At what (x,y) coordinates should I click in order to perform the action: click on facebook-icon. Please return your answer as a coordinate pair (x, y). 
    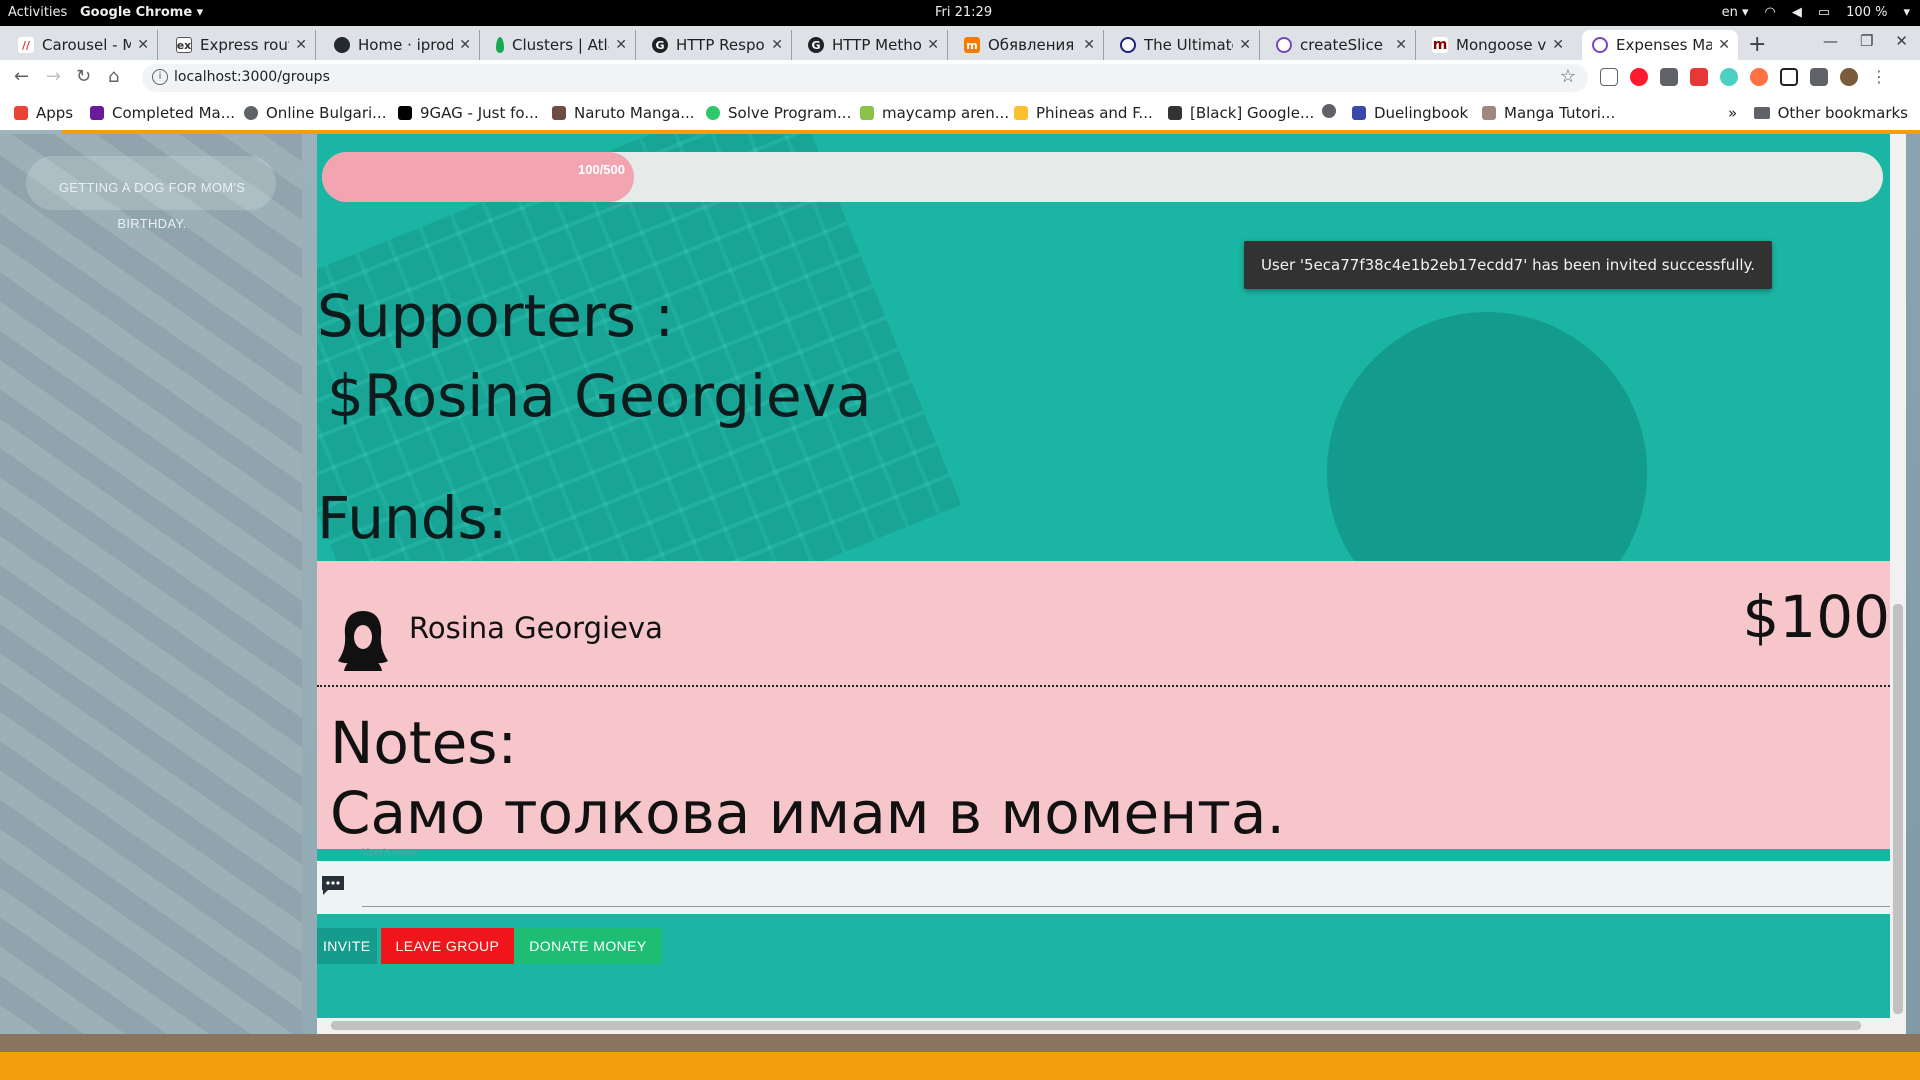
    Looking at the image, I should click on (1669, 77).